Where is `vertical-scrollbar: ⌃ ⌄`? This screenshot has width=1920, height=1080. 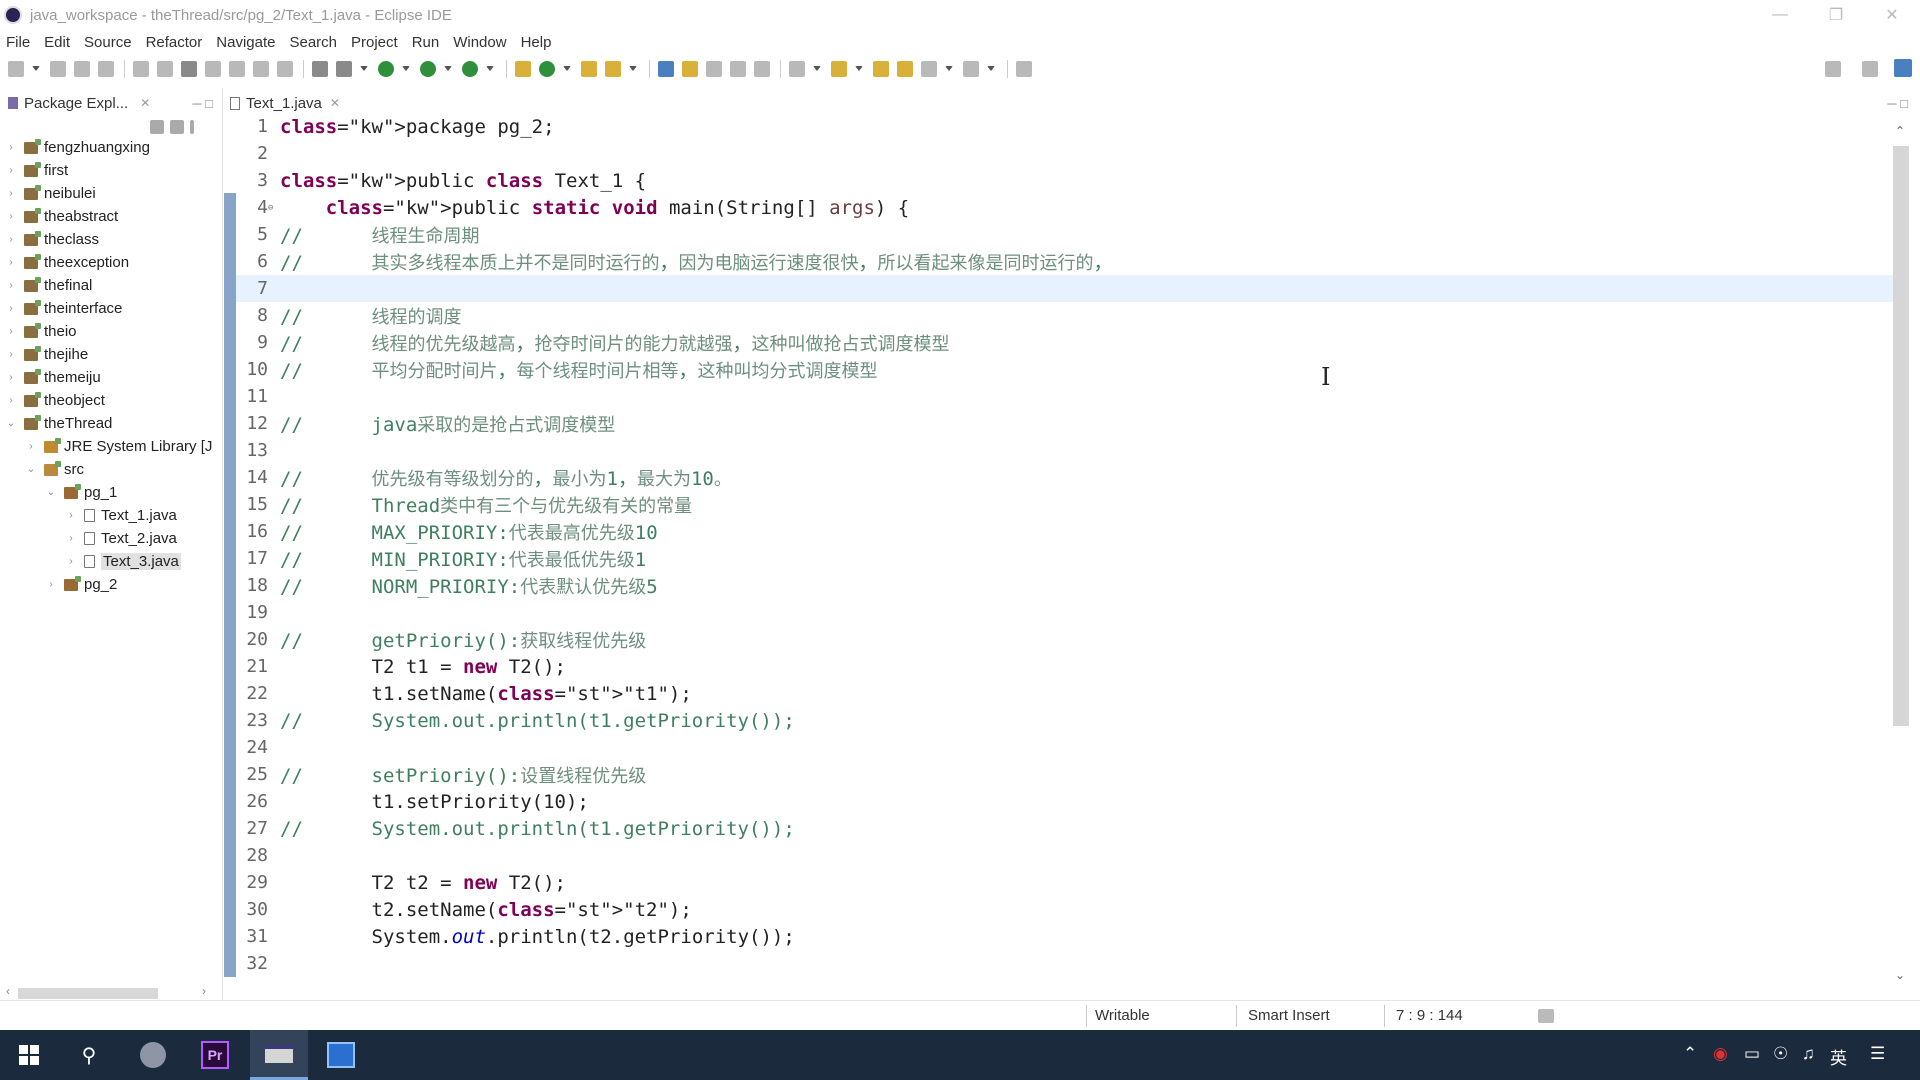
vertical-scrollbar: ⌃ ⌄ is located at coordinates (1901, 553).